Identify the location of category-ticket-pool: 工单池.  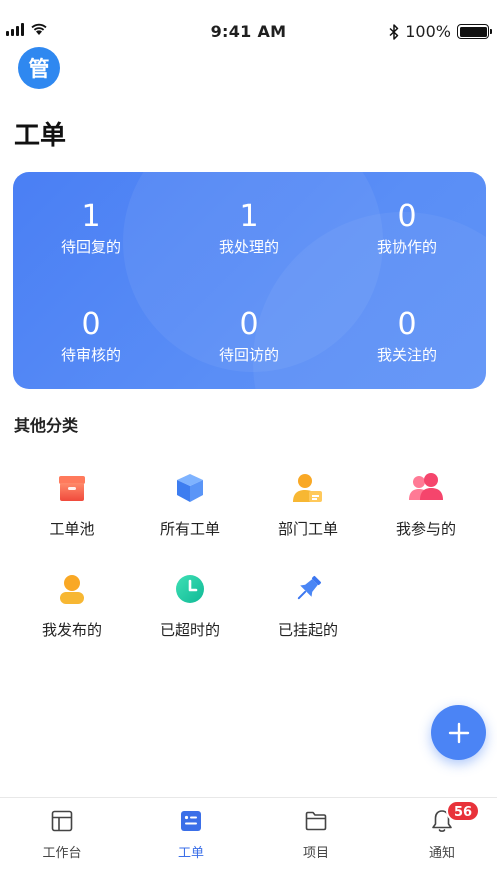
(72, 503).